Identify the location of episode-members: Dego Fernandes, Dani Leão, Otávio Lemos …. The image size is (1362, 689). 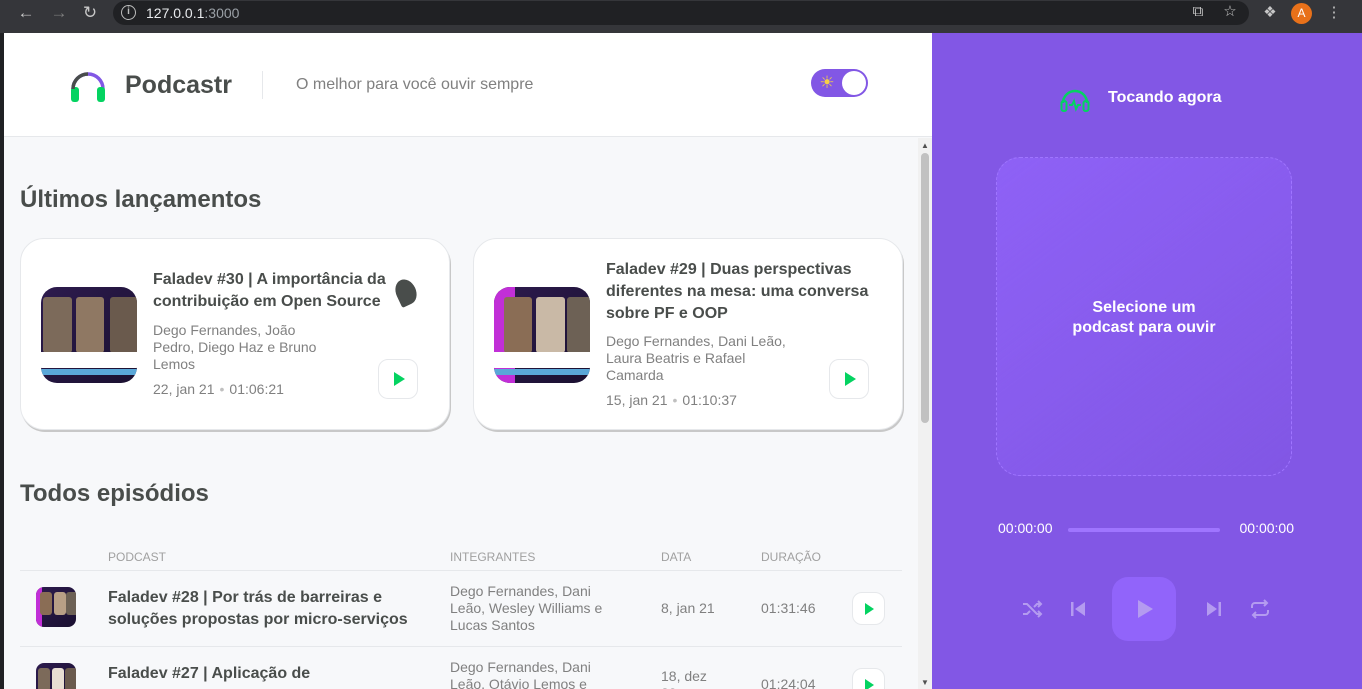
(520, 674).